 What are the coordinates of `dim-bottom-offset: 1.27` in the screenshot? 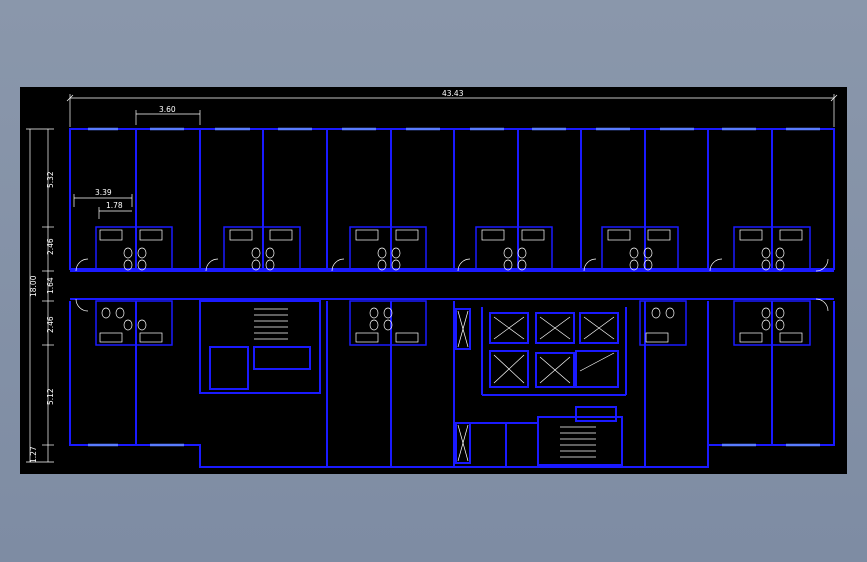 It's located at (33, 454).